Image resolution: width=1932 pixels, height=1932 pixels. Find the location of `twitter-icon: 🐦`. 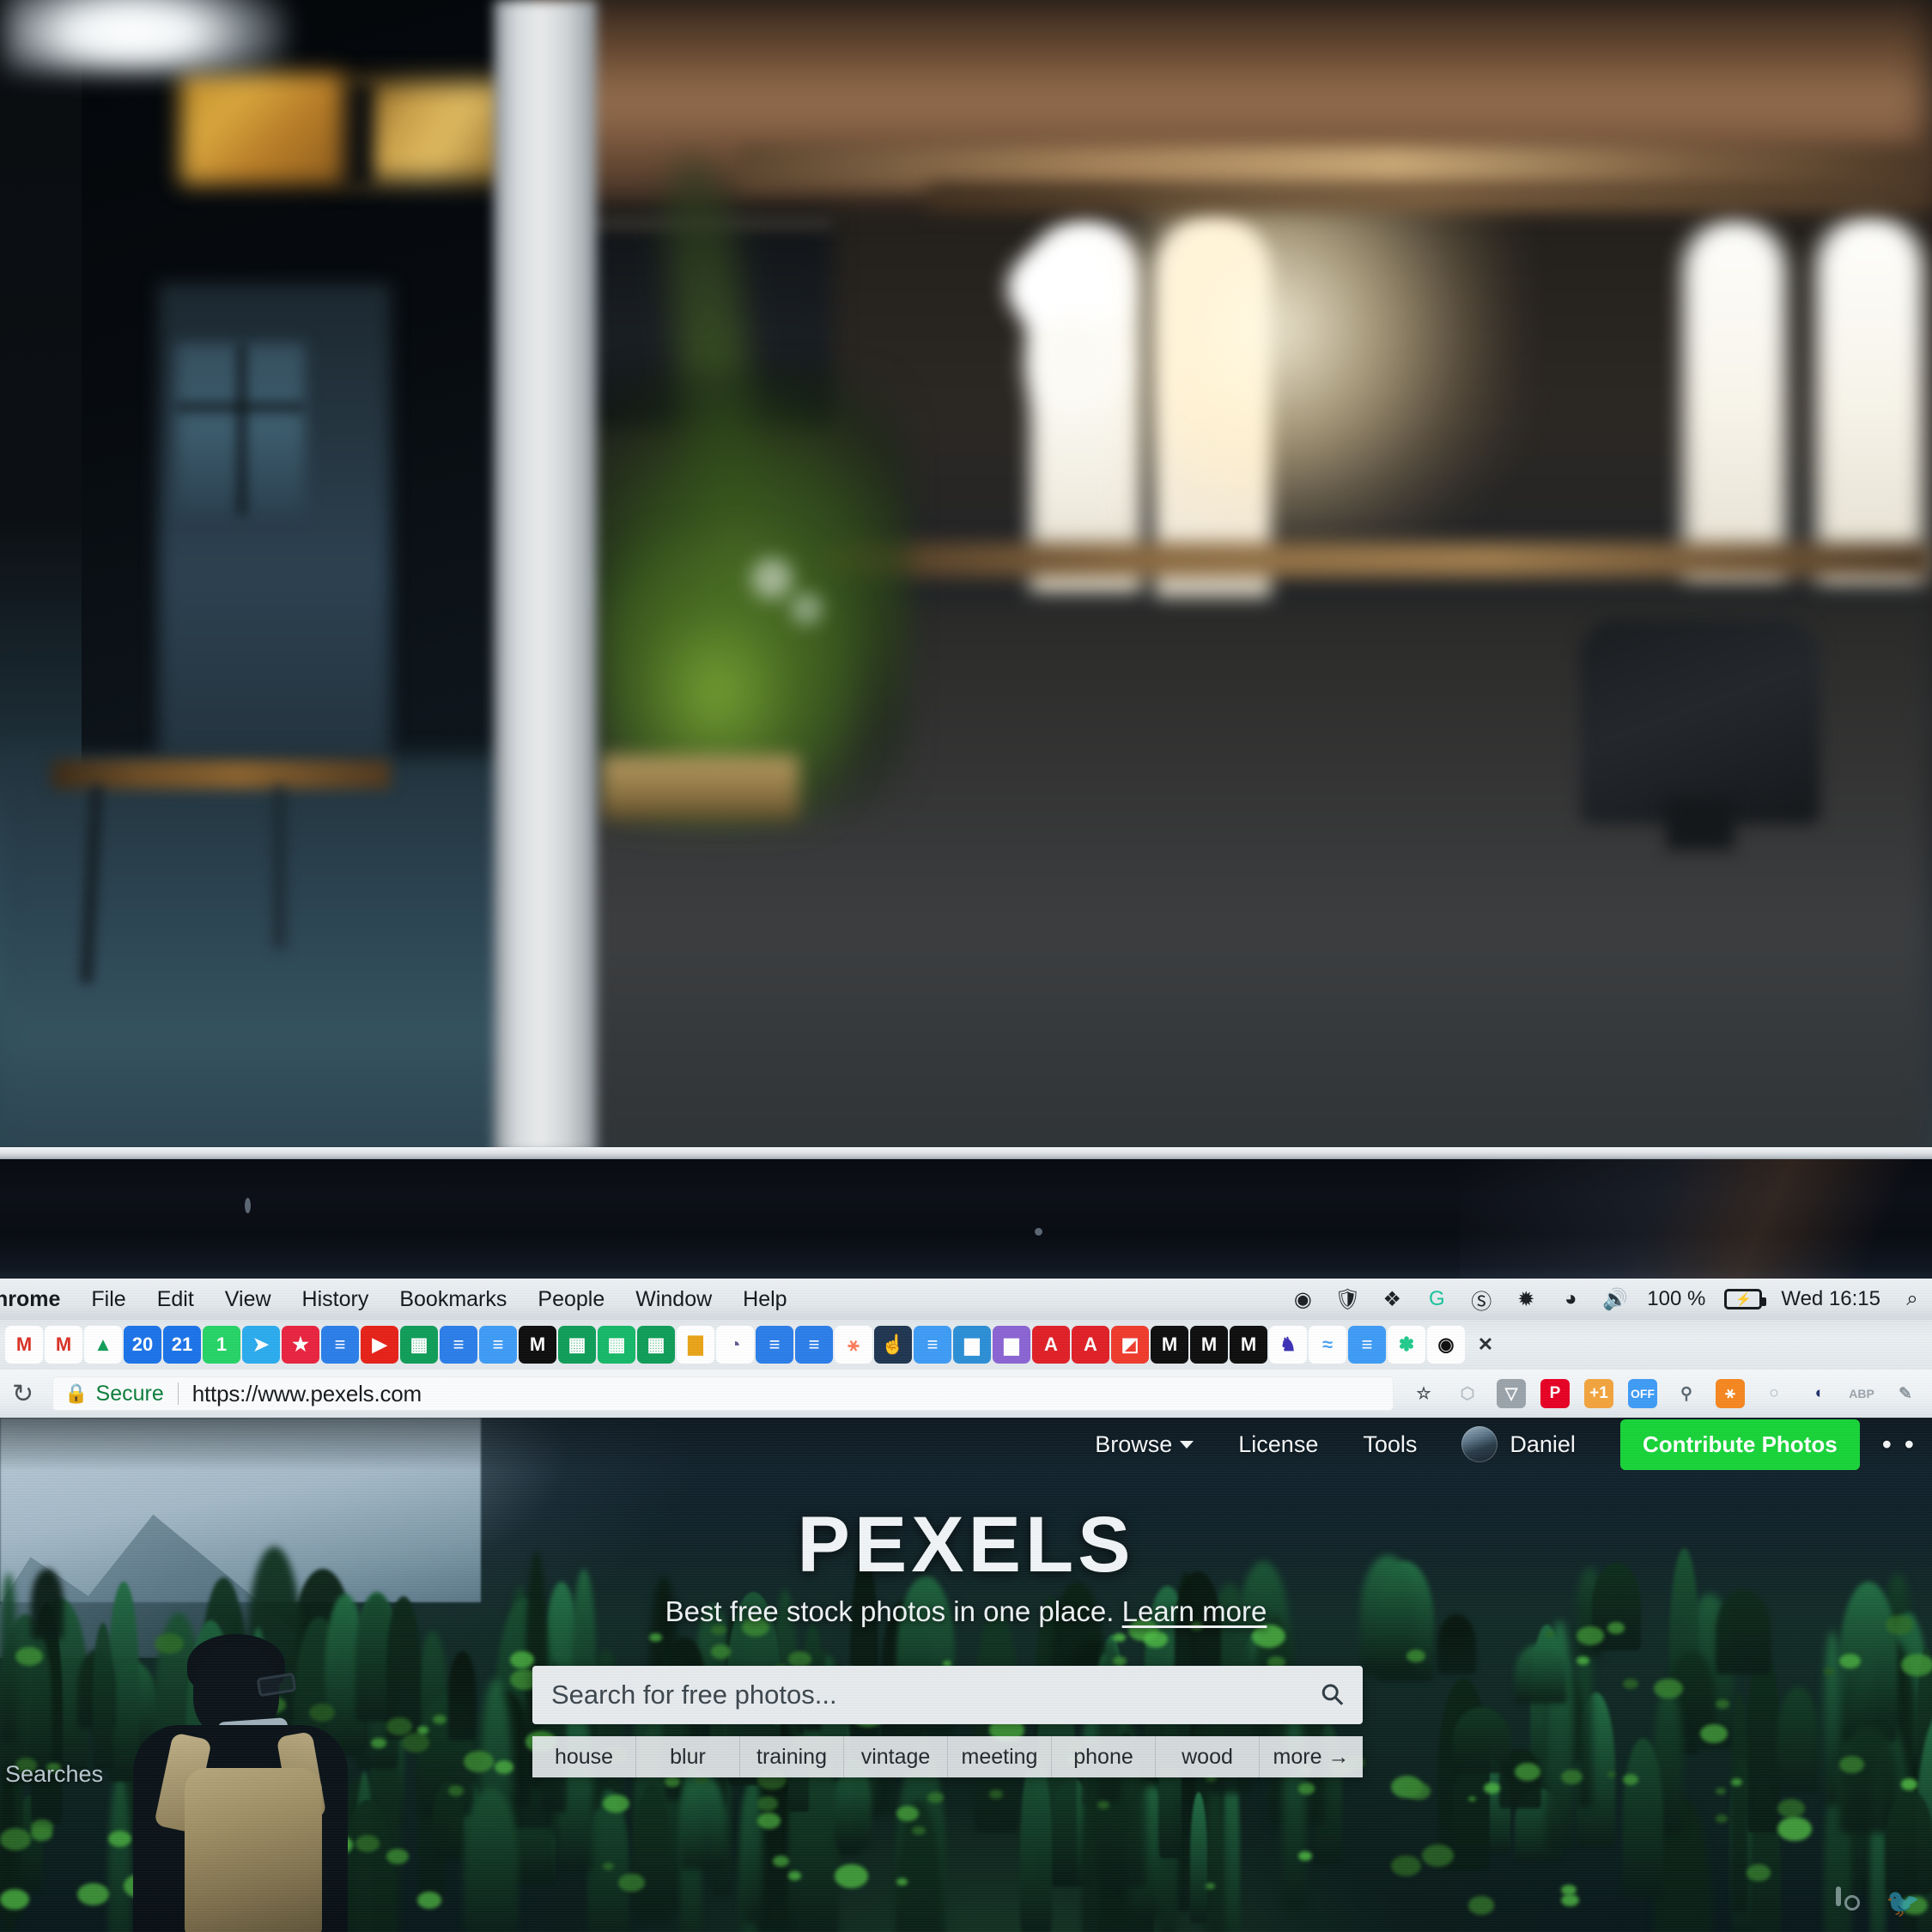

twitter-icon: 🐦 is located at coordinates (1903, 1904).